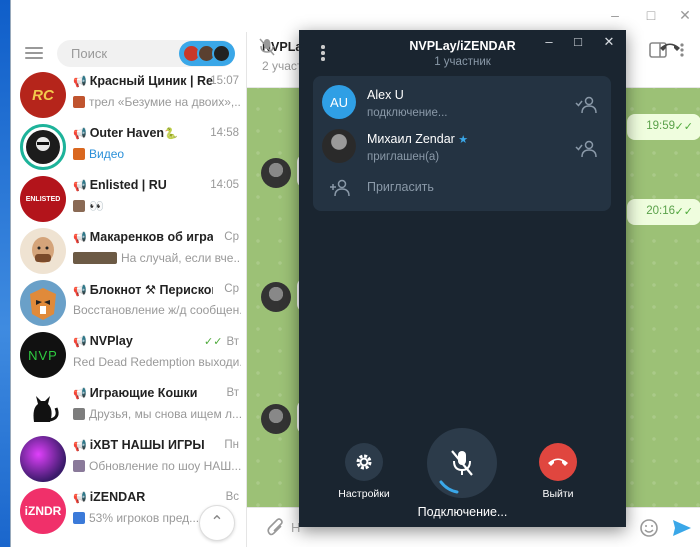 This screenshot has width=700, height=547. I want to click on snake-emoji-icon: 🐍, so click(171, 134).